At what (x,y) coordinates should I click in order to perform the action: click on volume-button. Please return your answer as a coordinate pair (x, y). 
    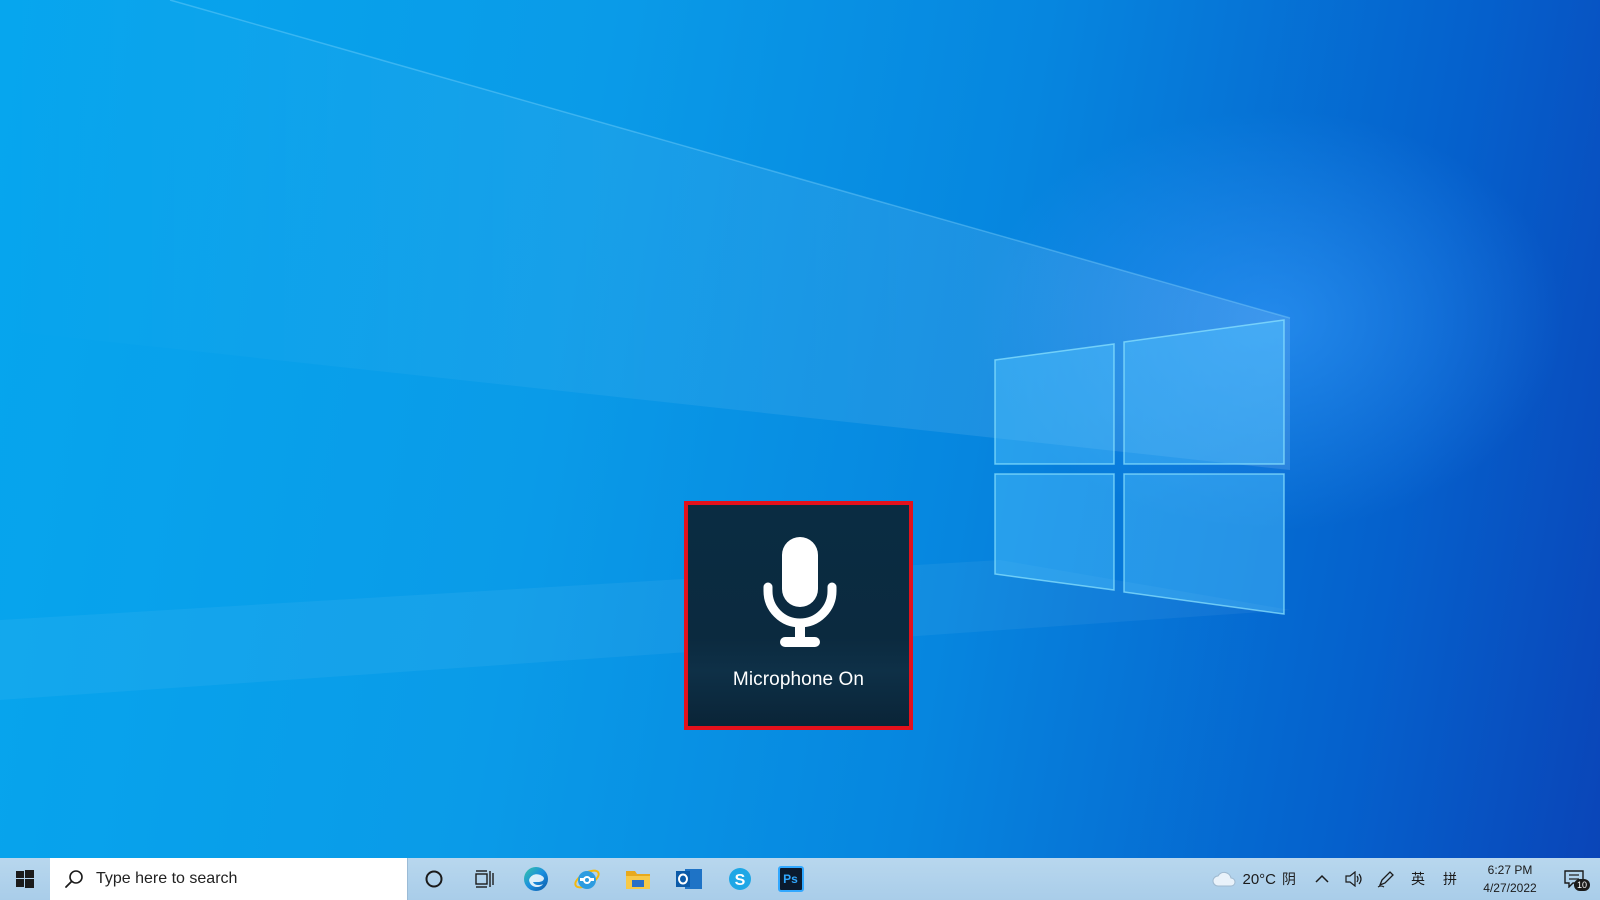
    Looking at the image, I should click on (1354, 879).